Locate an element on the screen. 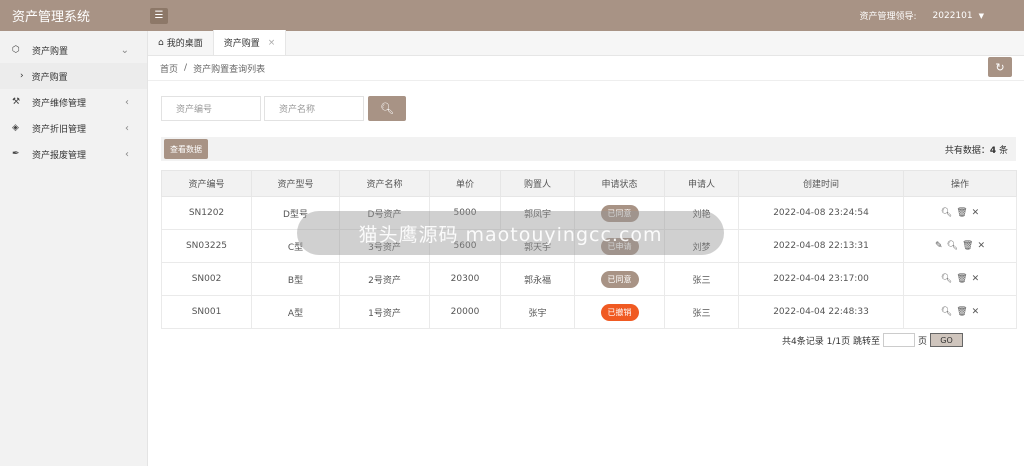 The height and width of the screenshot is (466, 1024). cell-name: 1号资产 is located at coordinates (384, 312).